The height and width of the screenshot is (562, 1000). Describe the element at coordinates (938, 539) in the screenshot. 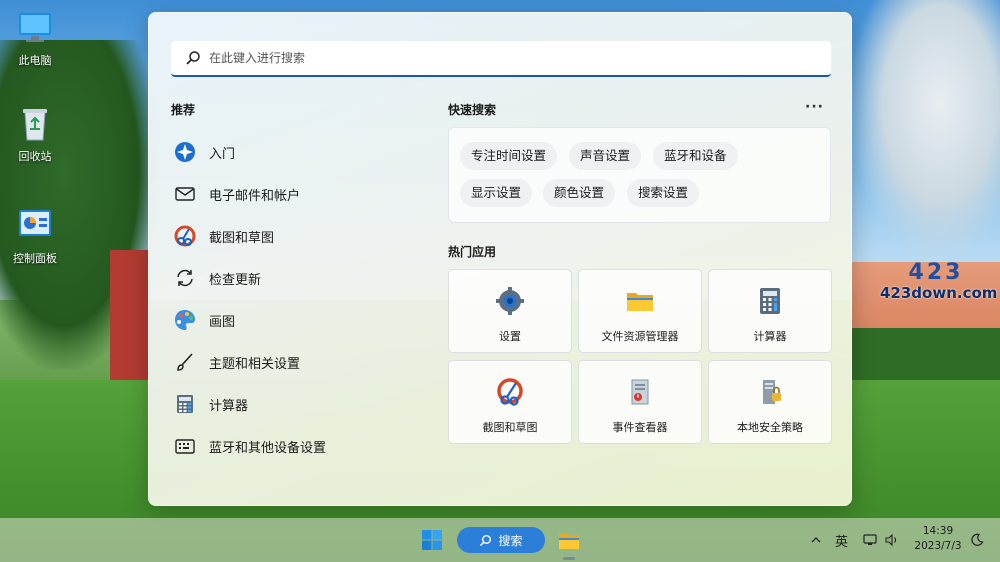

I see `system-clock: 14:39 2023/7/3` at that location.